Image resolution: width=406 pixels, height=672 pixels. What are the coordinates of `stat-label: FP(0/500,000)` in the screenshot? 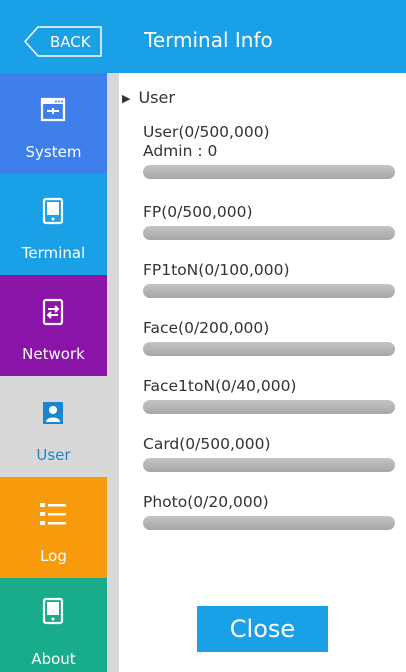 It's located at (198, 212).